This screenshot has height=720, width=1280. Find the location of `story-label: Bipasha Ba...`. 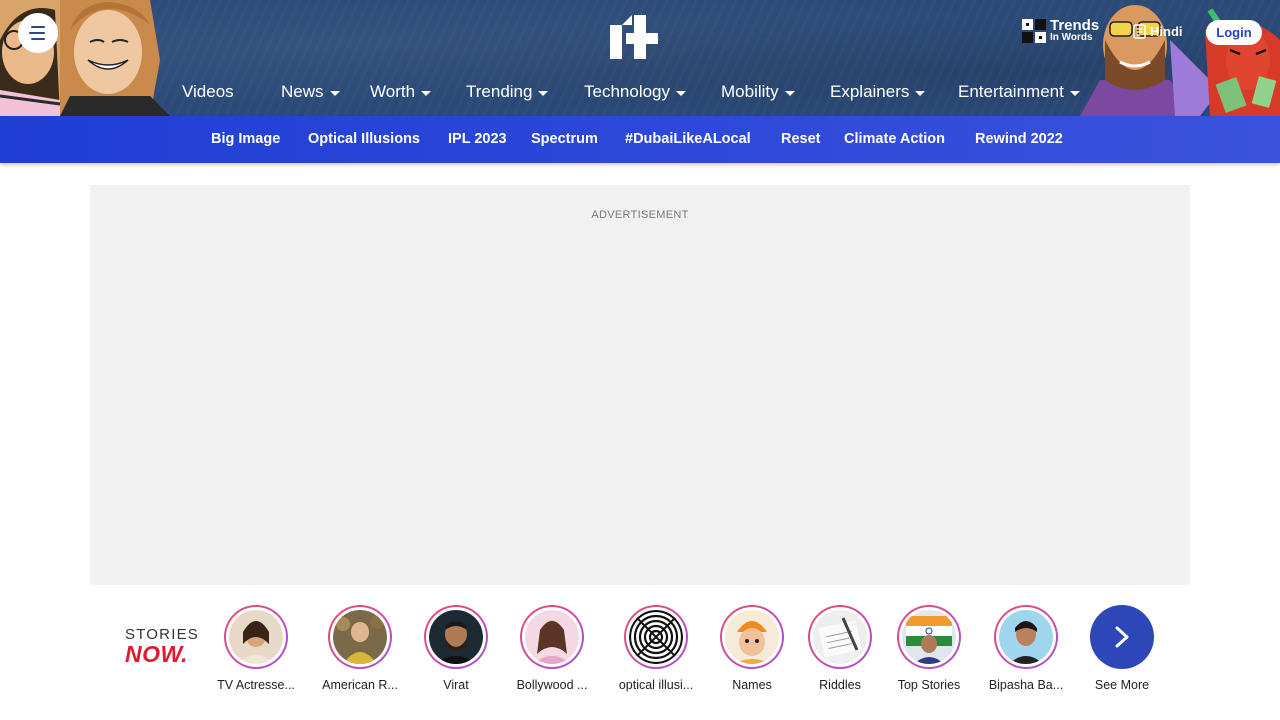

story-label: Bipasha Ba... is located at coordinates (1026, 685).